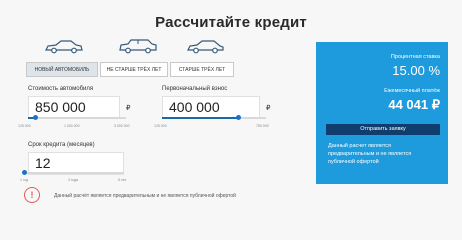  I want to click on price-tick-mid: 1 000 000, so click(72, 126).